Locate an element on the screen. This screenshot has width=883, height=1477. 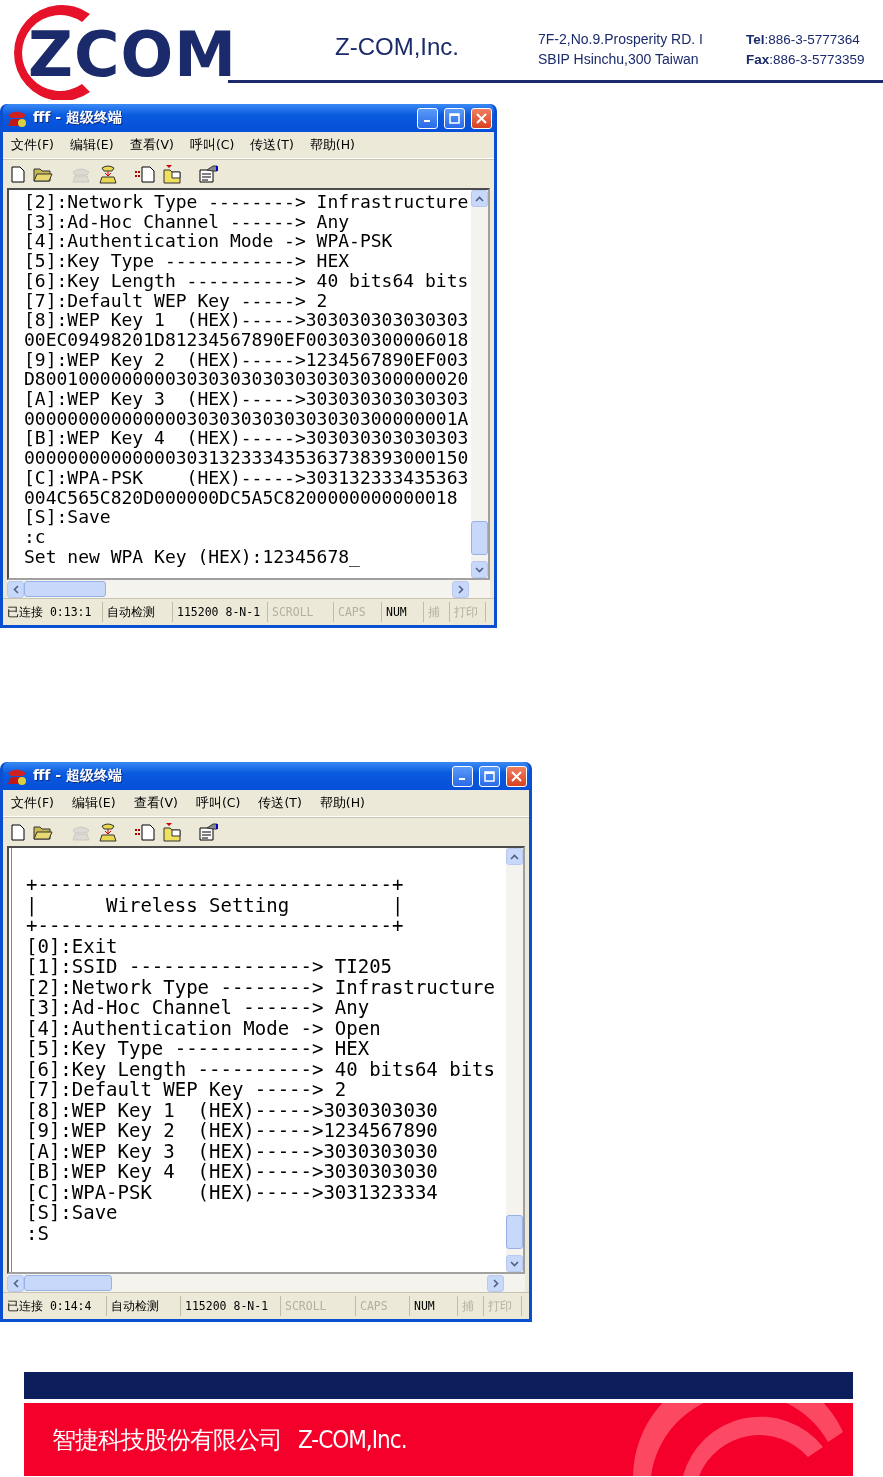
terminal-line: [A]:WEP Key 3 (HEX)----->303030303030303 is located at coordinates (247, 399).